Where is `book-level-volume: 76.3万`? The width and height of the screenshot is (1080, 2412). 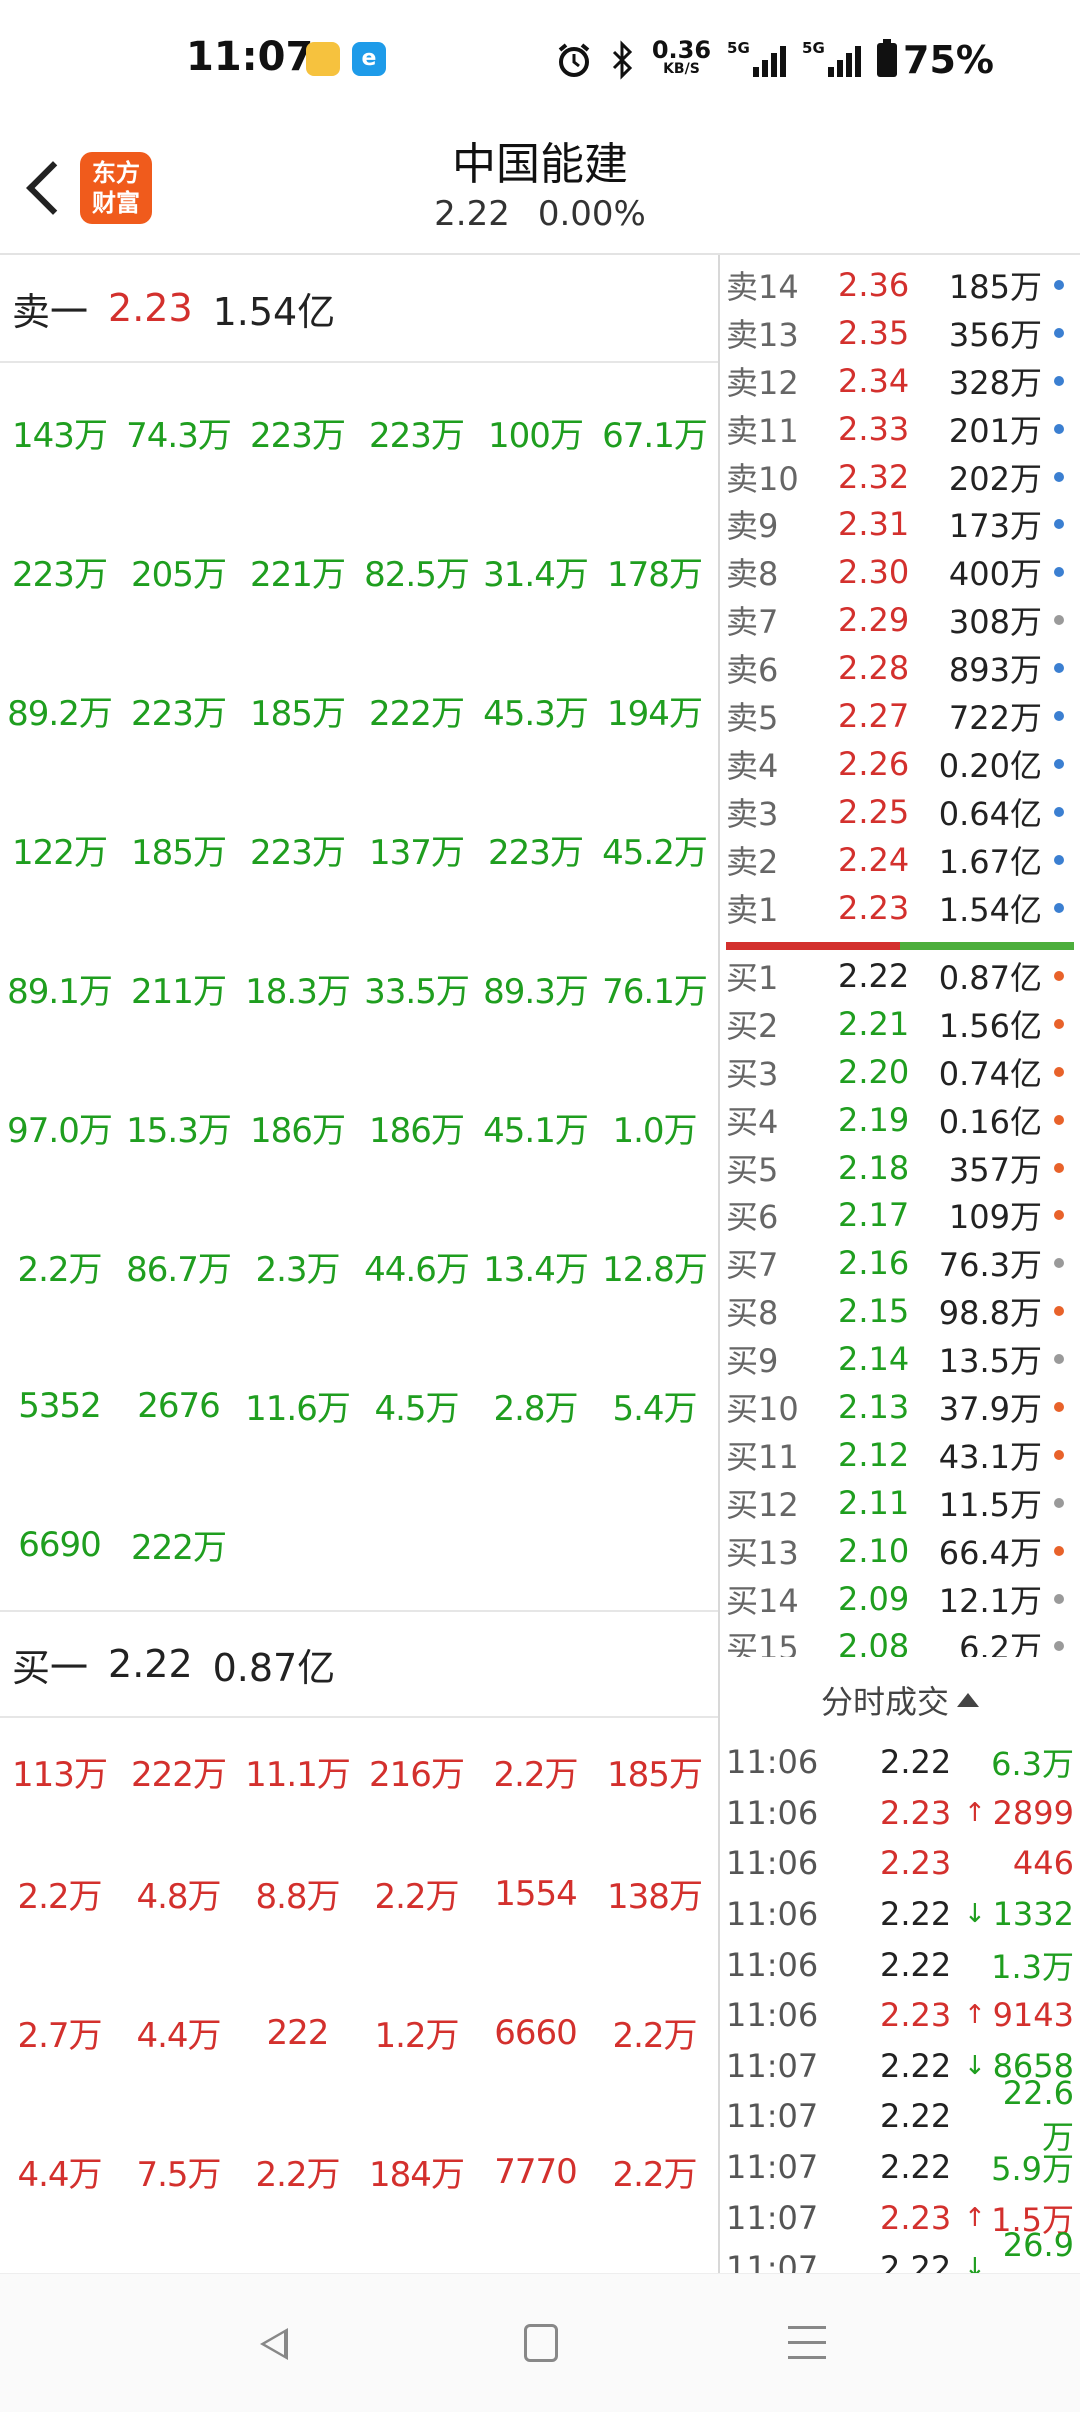
book-level-volume: 76.3万 is located at coordinates (990, 1265).